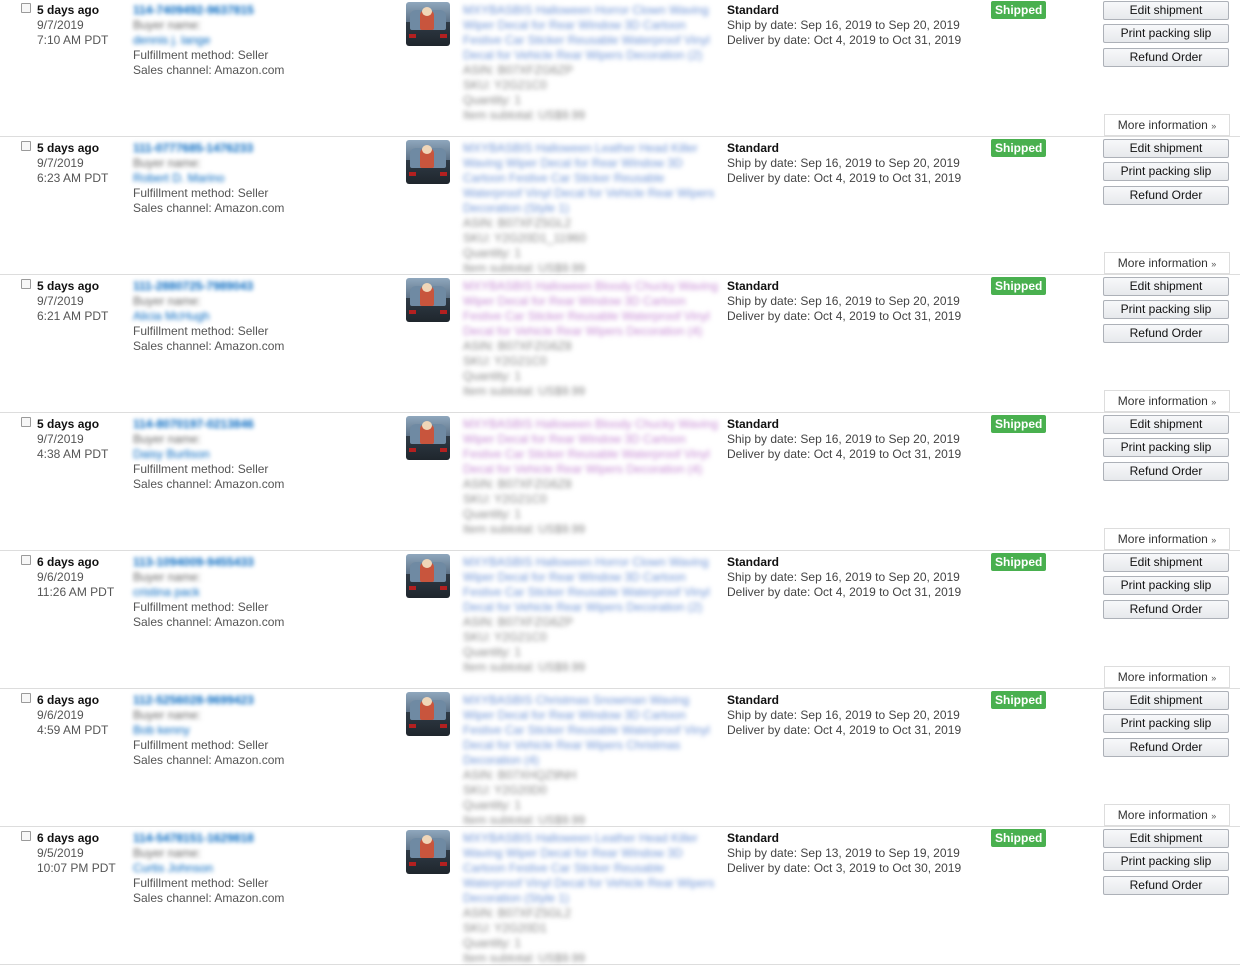 Image resolution: width=1255 pixels, height=966 pixels. Describe the element at coordinates (268, 316) in the screenshot. I see `buyer-name-link: Alicia McHugh` at that location.